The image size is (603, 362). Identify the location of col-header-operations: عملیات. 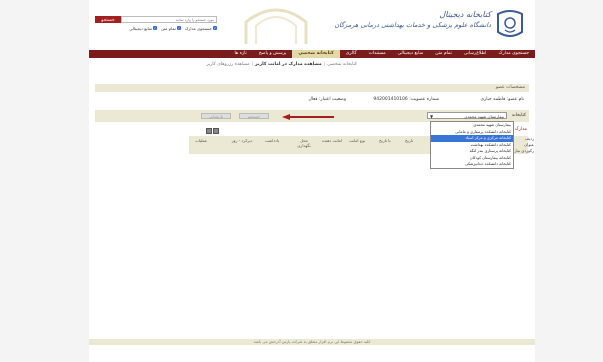
(201, 140).